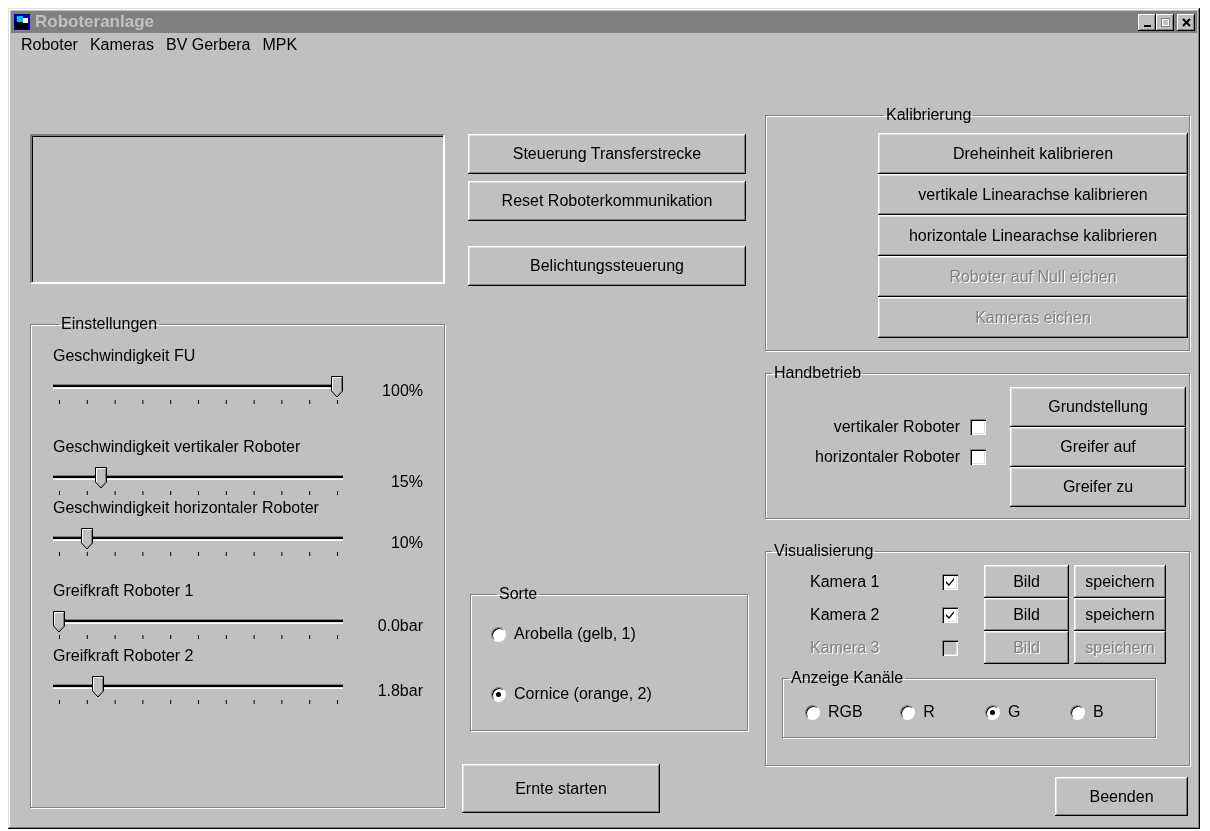 This screenshot has height=831, width=1210. What do you see at coordinates (125, 356) in the screenshot?
I see `slider-label: Geschwindigkeit FU` at bounding box center [125, 356].